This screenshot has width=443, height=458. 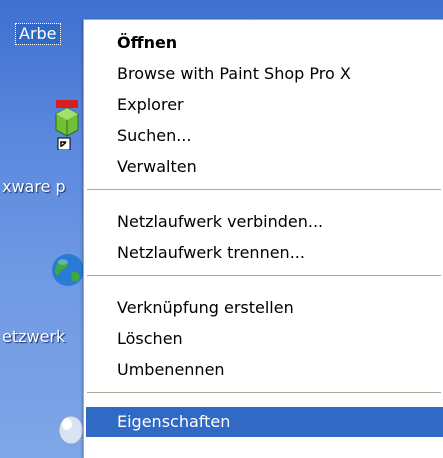 What do you see at coordinates (264, 370) in the screenshot?
I see `menu-item-umbenennen: Umbenennen` at bounding box center [264, 370].